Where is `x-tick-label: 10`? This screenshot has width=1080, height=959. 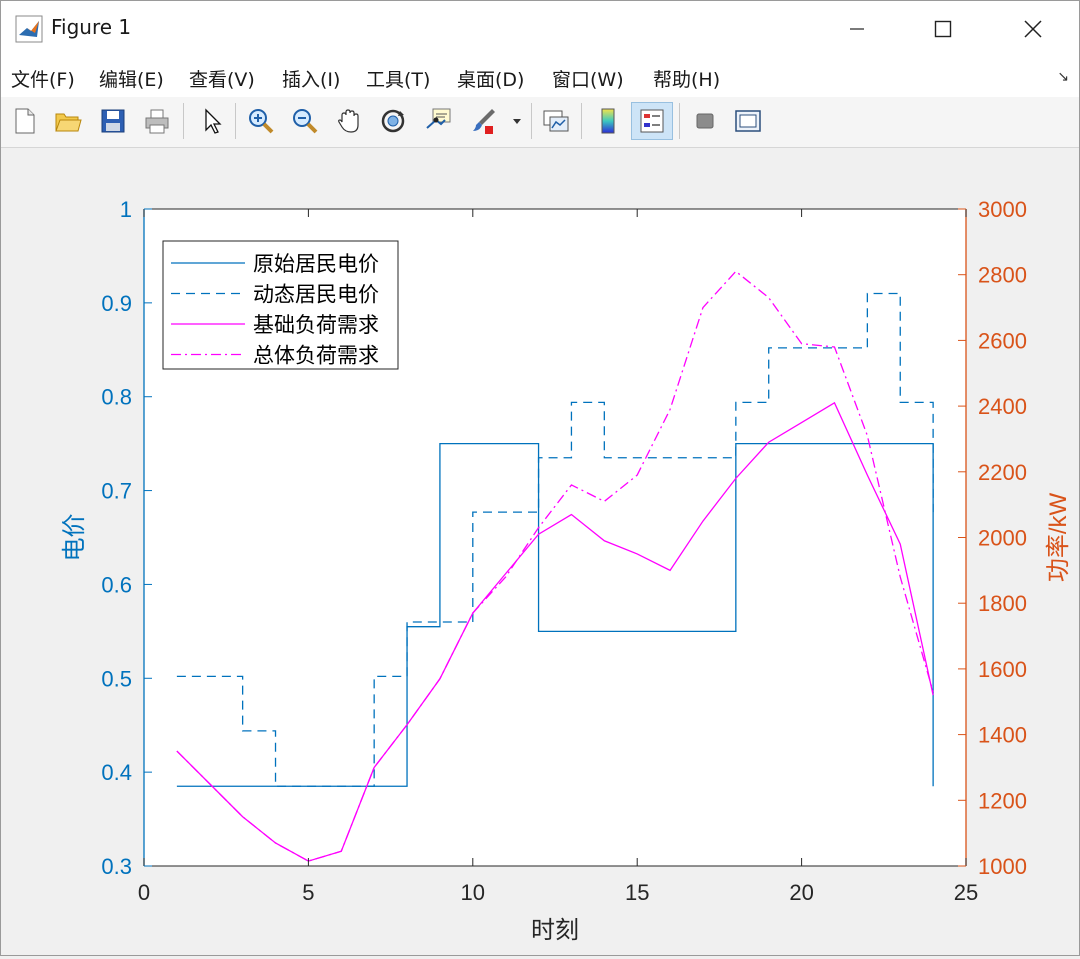
x-tick-label: 10 is located at coordinates (473, 892).